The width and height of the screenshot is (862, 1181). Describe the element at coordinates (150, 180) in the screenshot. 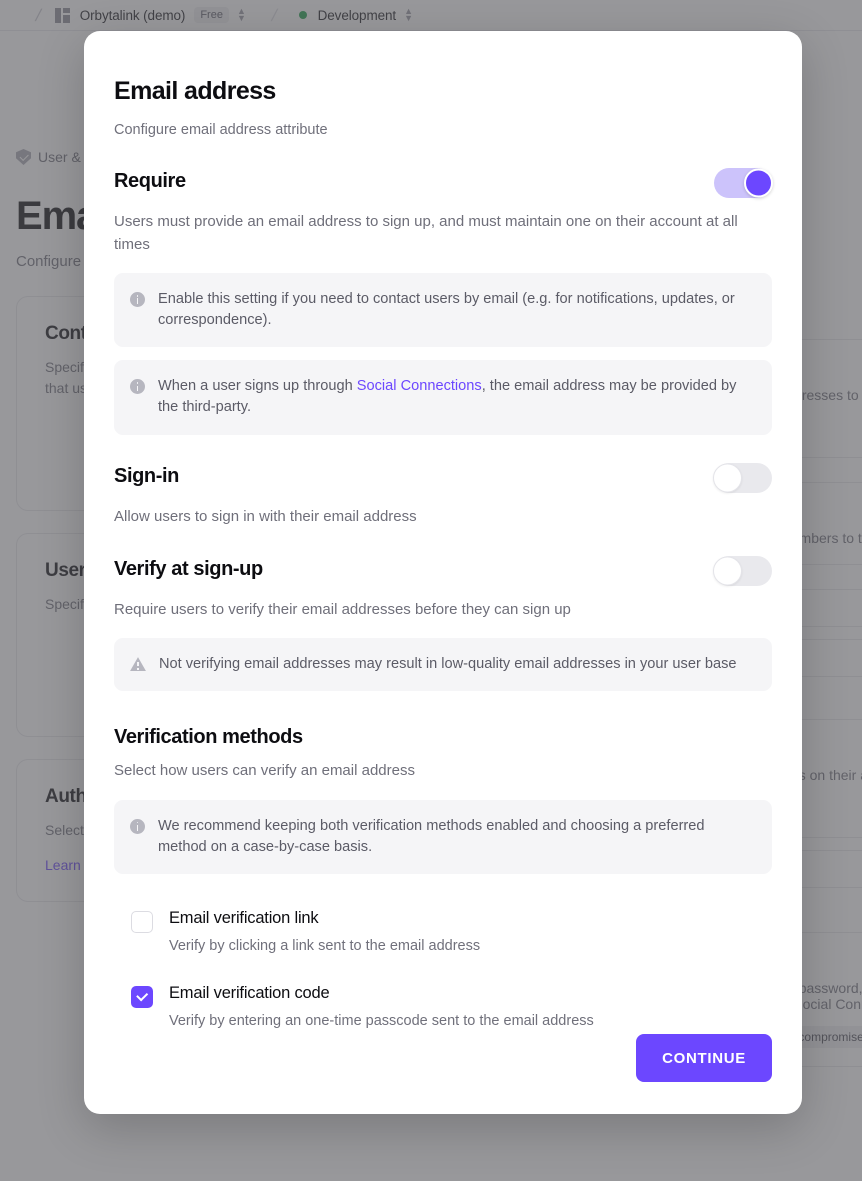

I see `setting-label: Require` at that location.